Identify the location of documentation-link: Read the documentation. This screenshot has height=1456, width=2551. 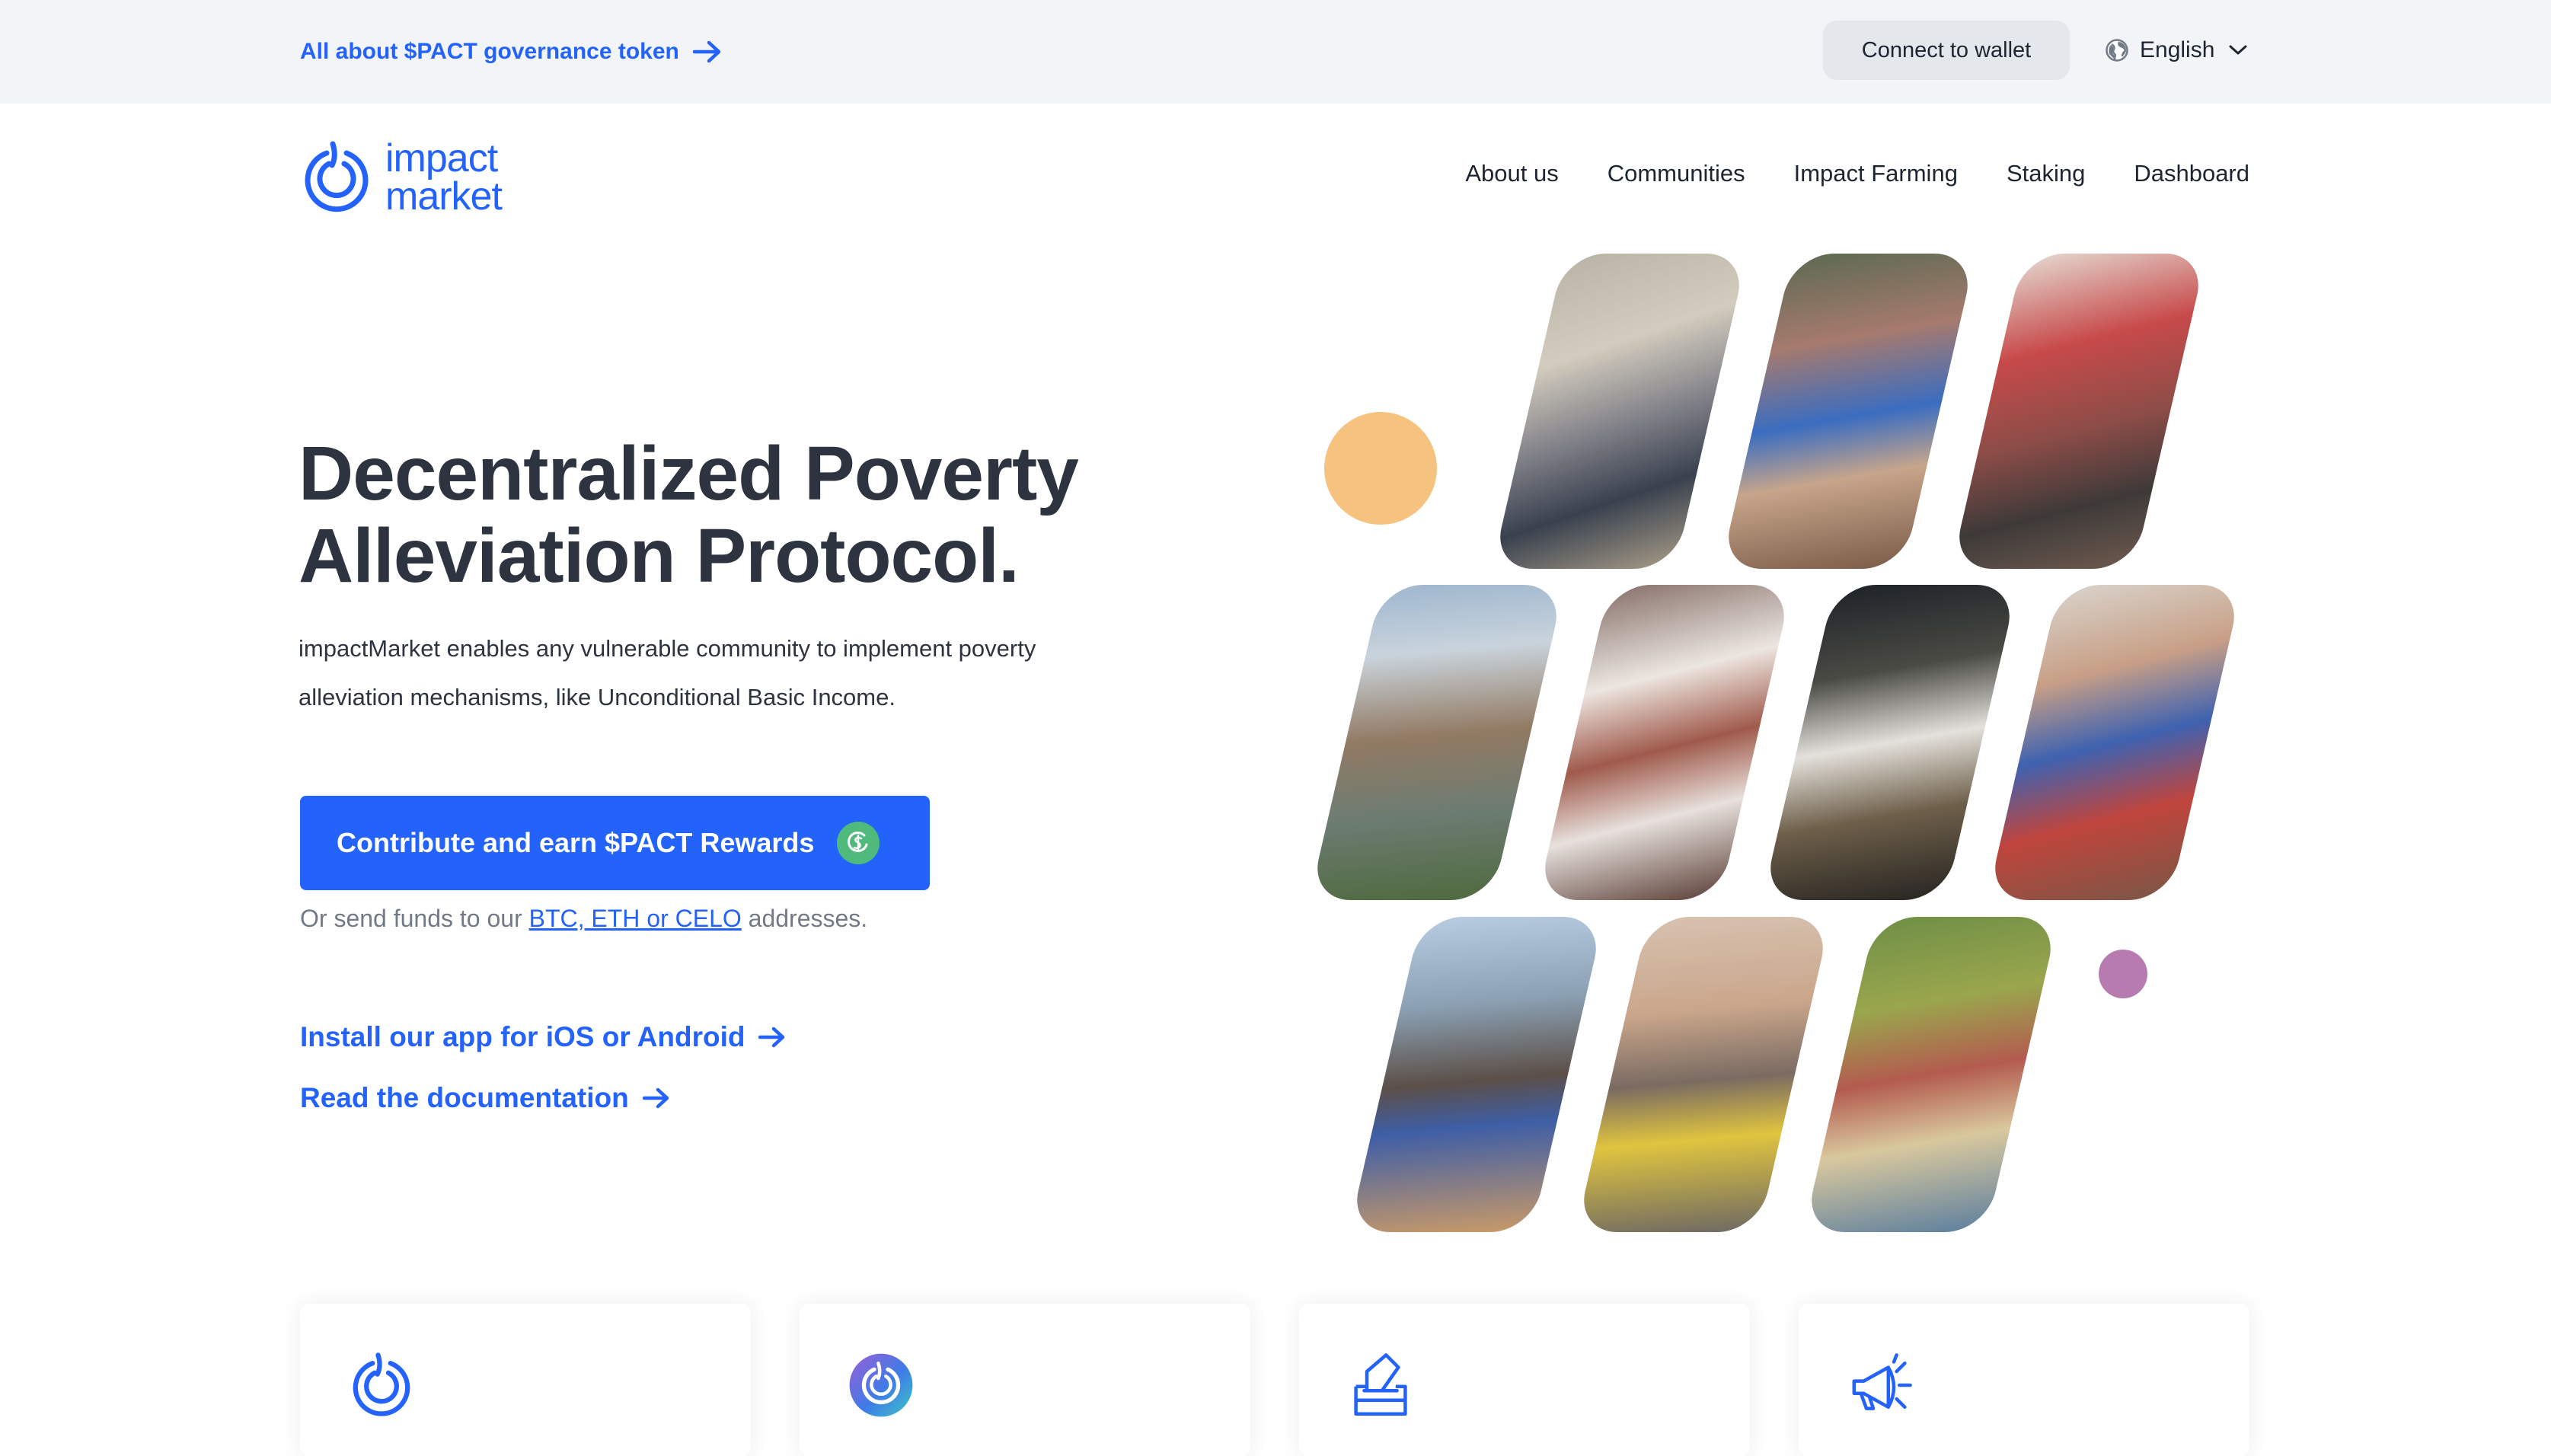
(485, 1098).